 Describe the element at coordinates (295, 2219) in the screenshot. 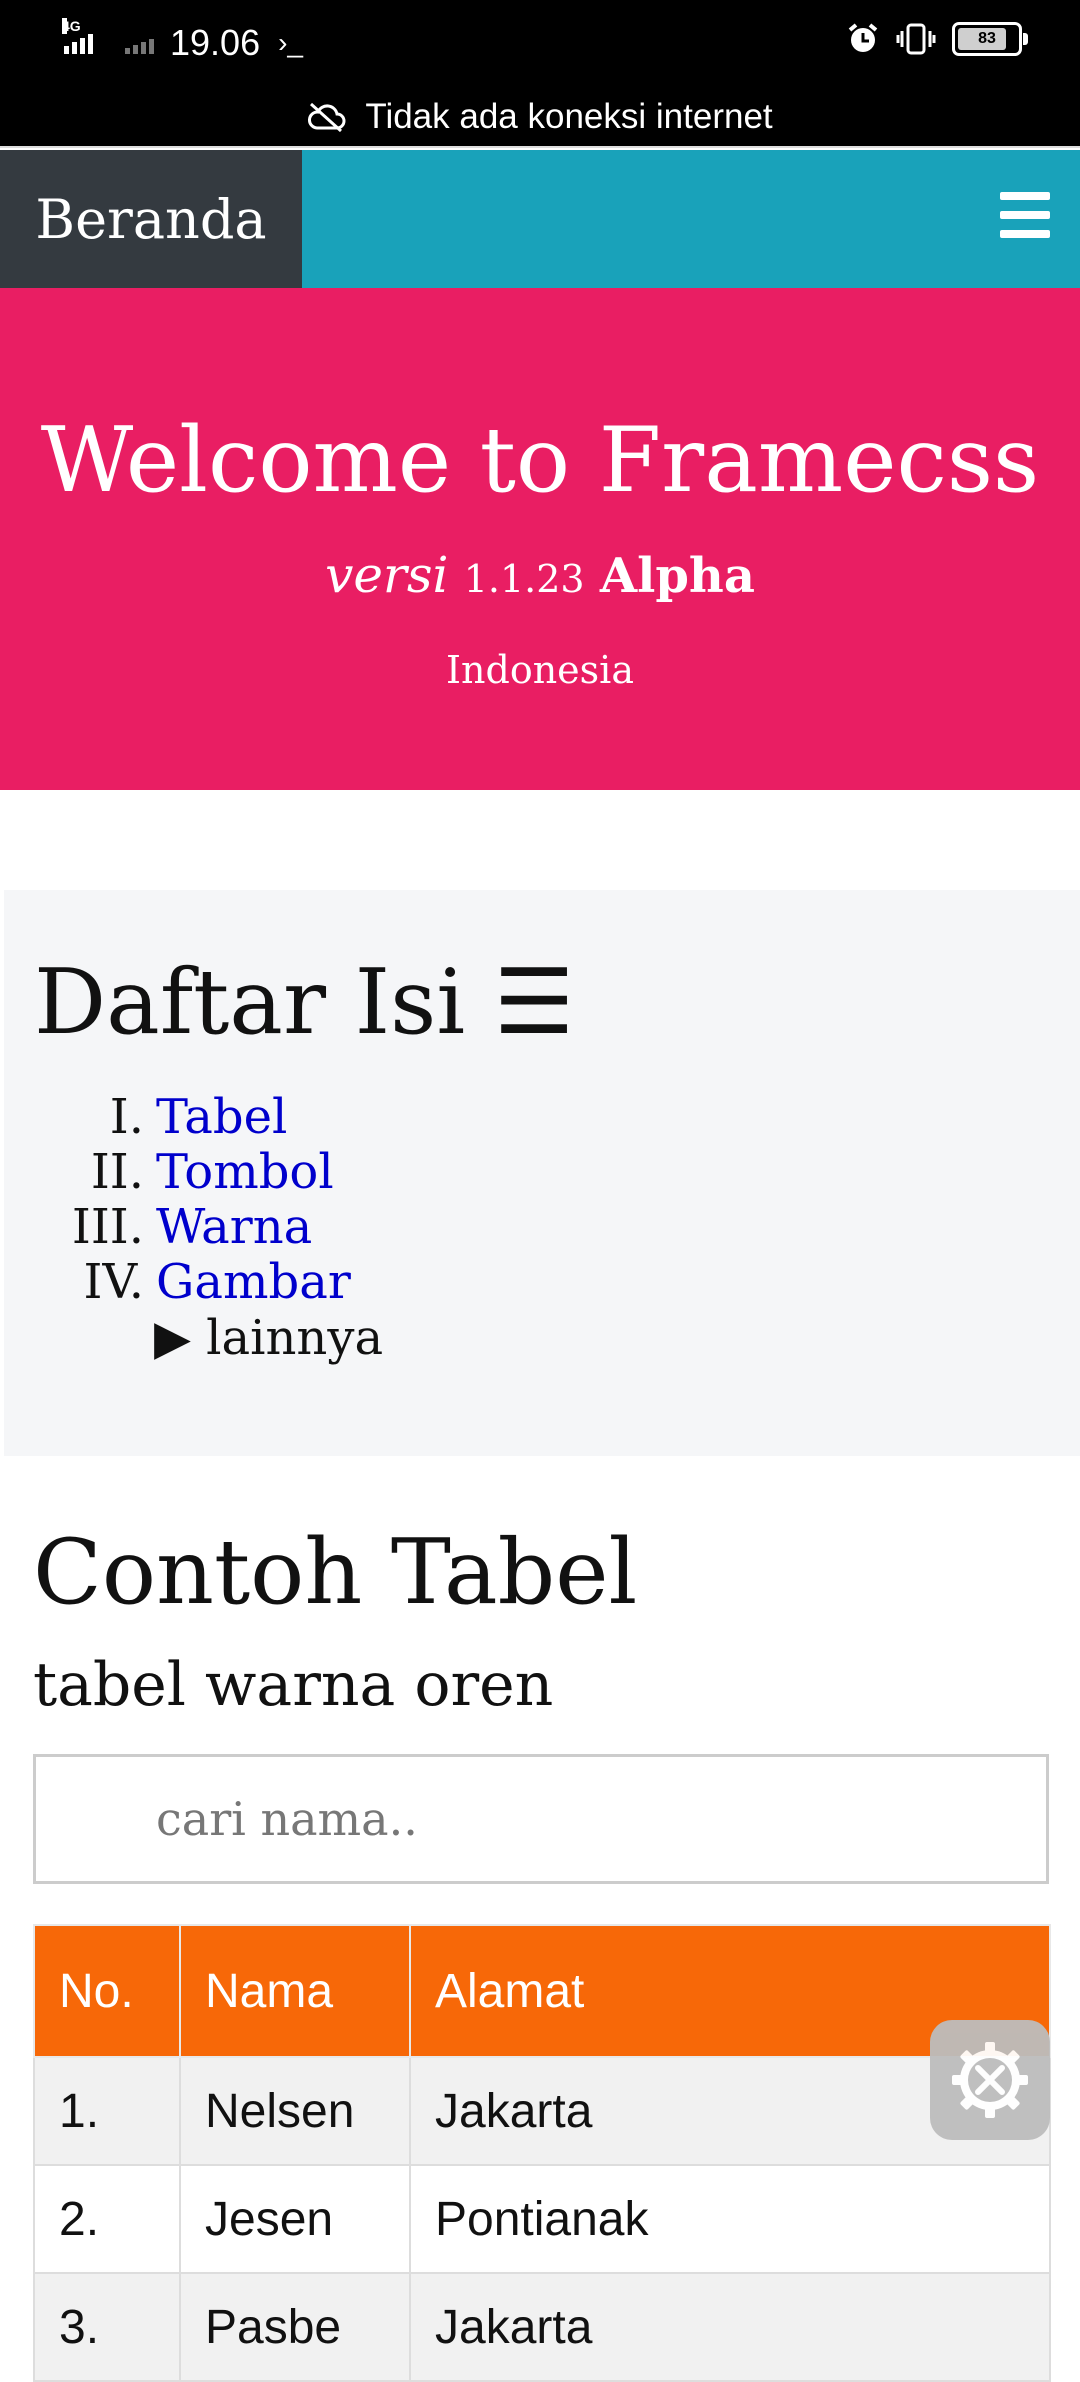

I see `cell-nama: Jesen` at that location.